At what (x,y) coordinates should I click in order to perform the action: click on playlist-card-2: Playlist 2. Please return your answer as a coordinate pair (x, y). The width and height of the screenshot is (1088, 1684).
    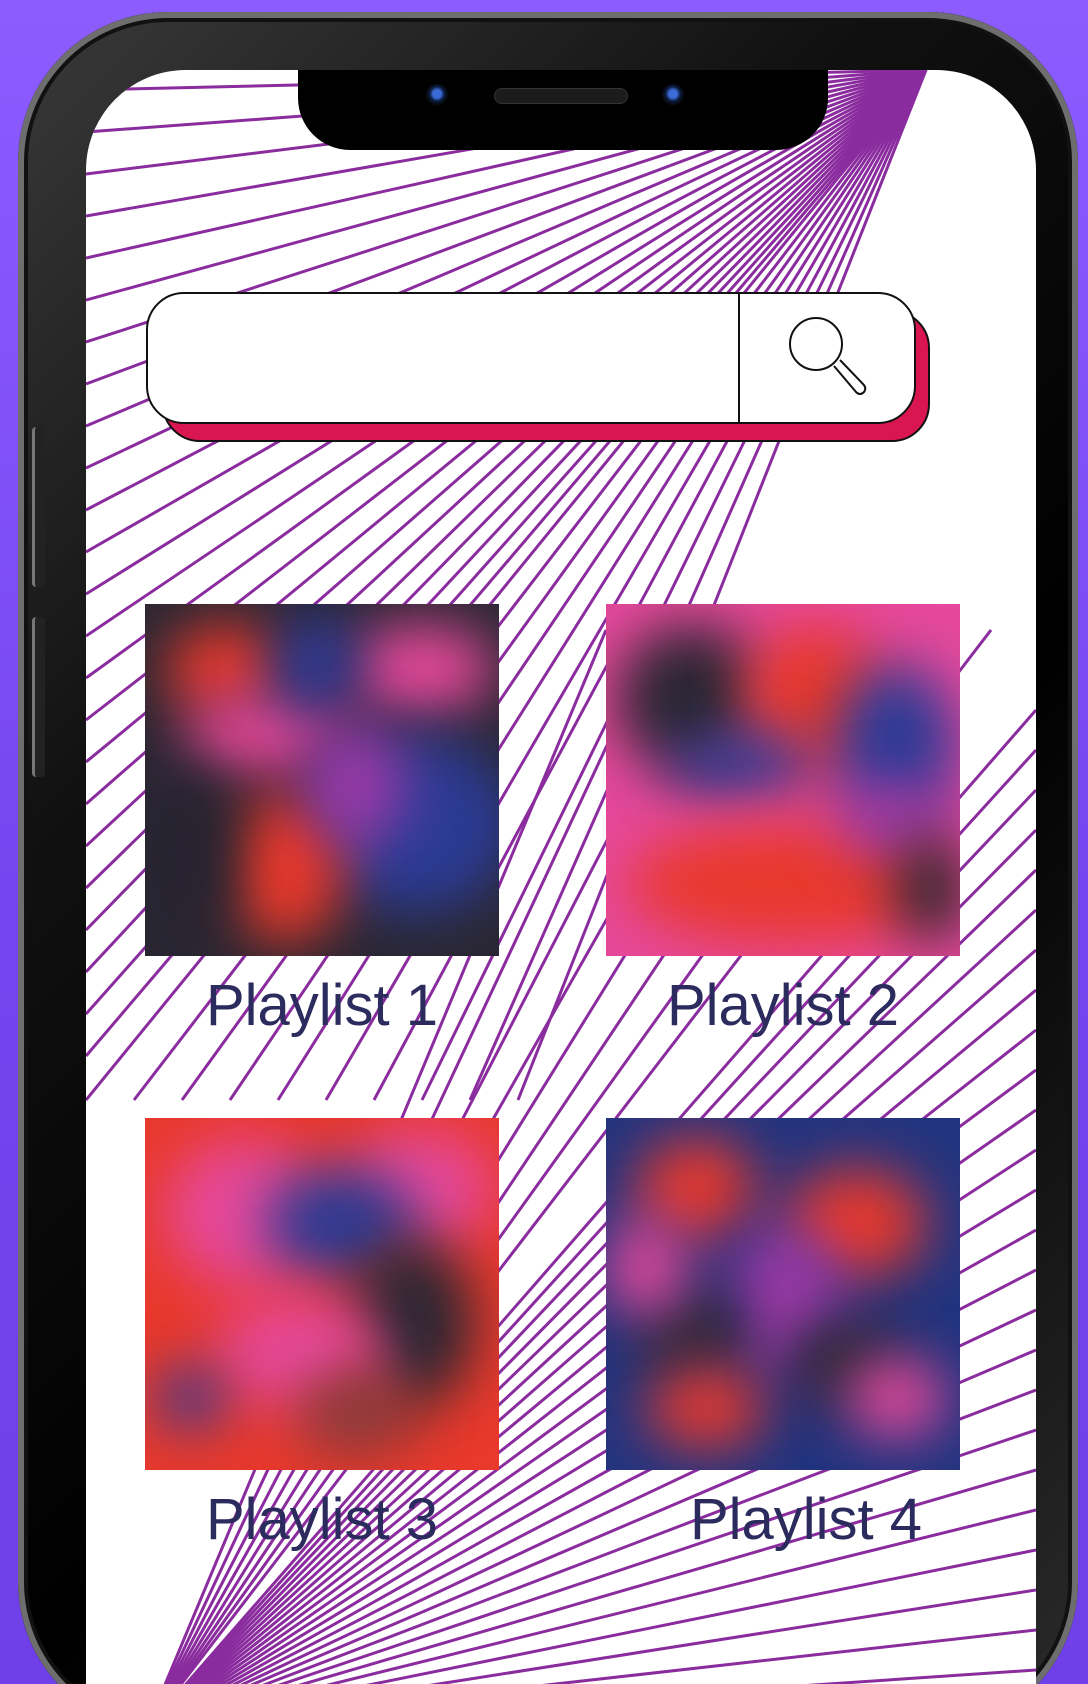
    Looking at the image, I should click on (783, 821).